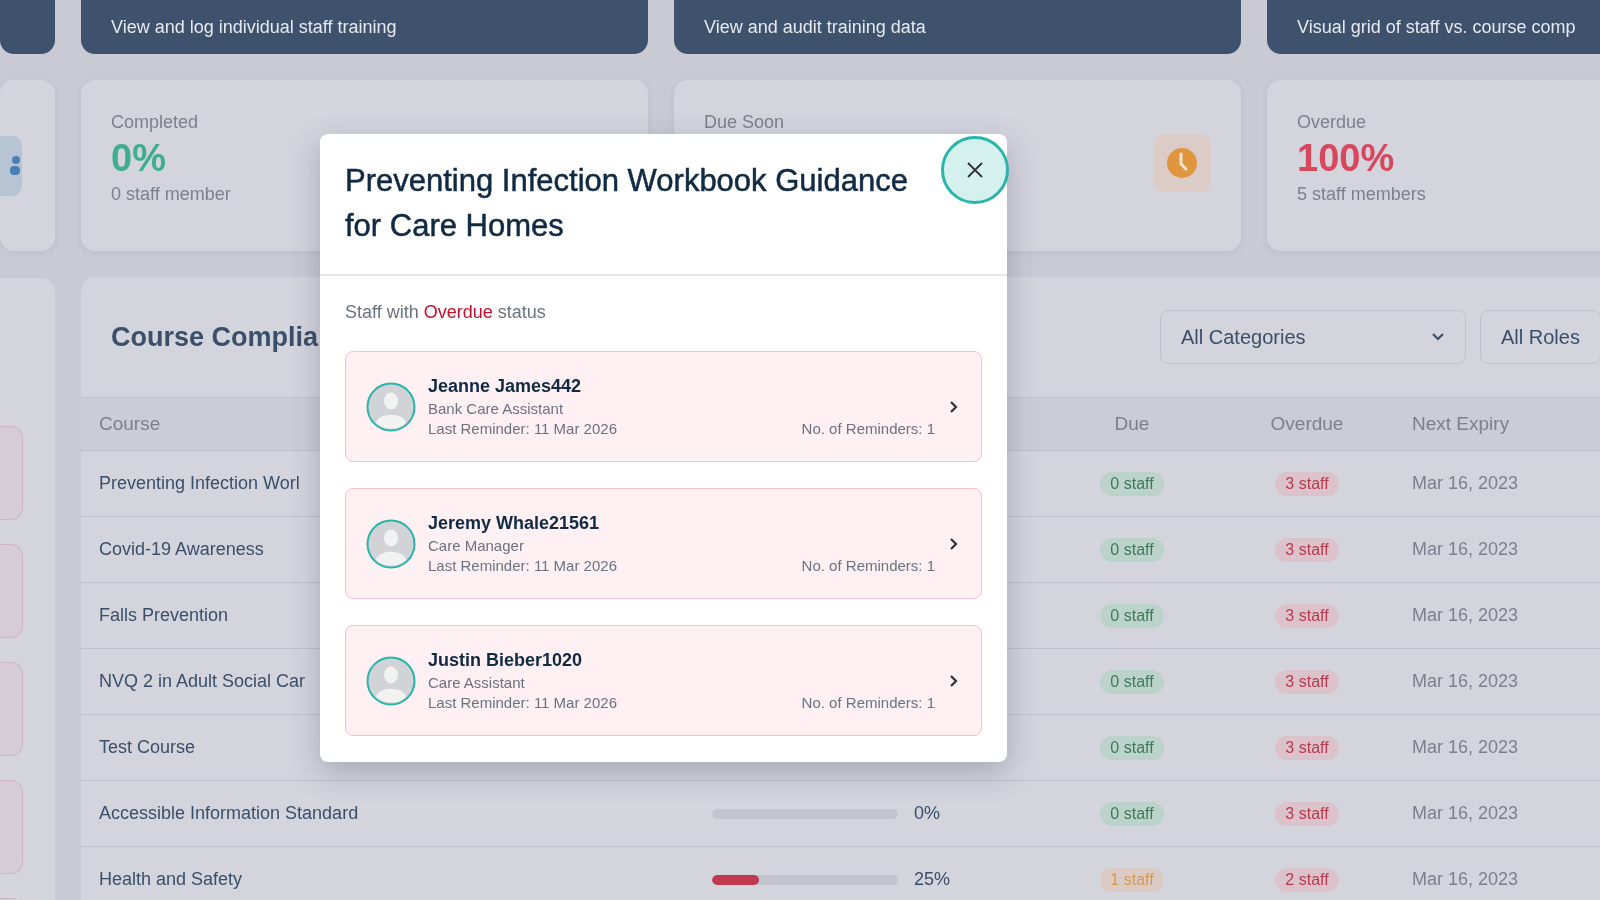 The image size is (1600, 900). What do you see at coordinates (514, 523) in the screenshot?
I see `staff-name: Jeremy Whale21561` at bounding box center [514, 523].